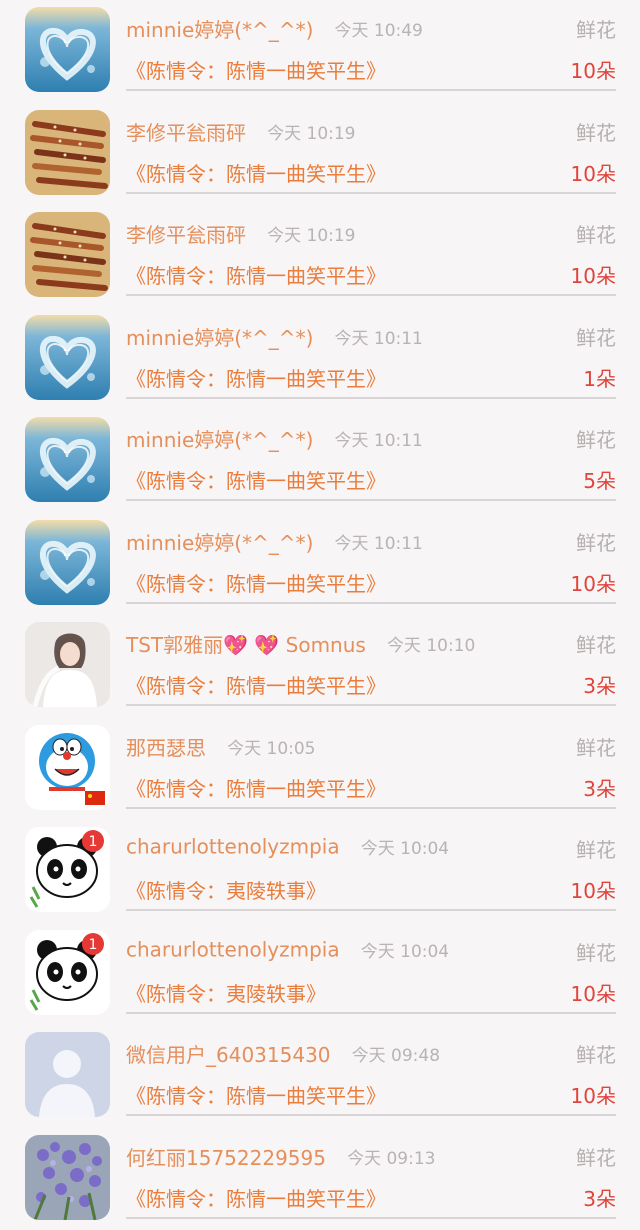  I want to click on user-name: TST郭雅丽💖 💖 Somnus, so click(246, 645).